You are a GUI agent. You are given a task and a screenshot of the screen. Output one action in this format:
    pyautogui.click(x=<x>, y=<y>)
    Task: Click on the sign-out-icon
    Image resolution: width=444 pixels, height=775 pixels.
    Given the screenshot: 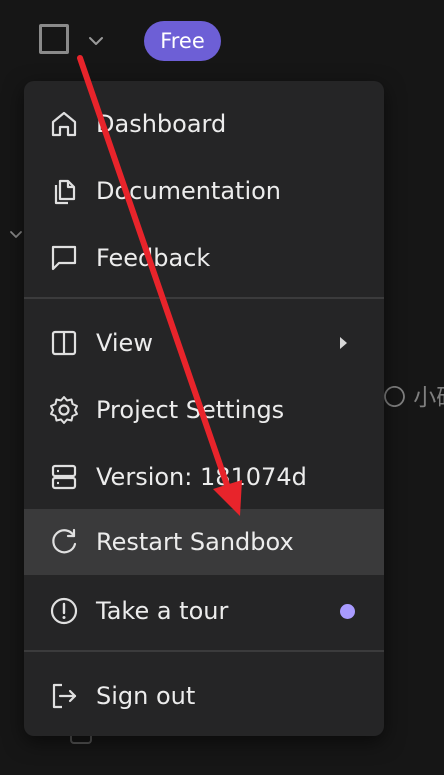 What is the action you would take?
    pyautogui.click(x=64, y=696)
    